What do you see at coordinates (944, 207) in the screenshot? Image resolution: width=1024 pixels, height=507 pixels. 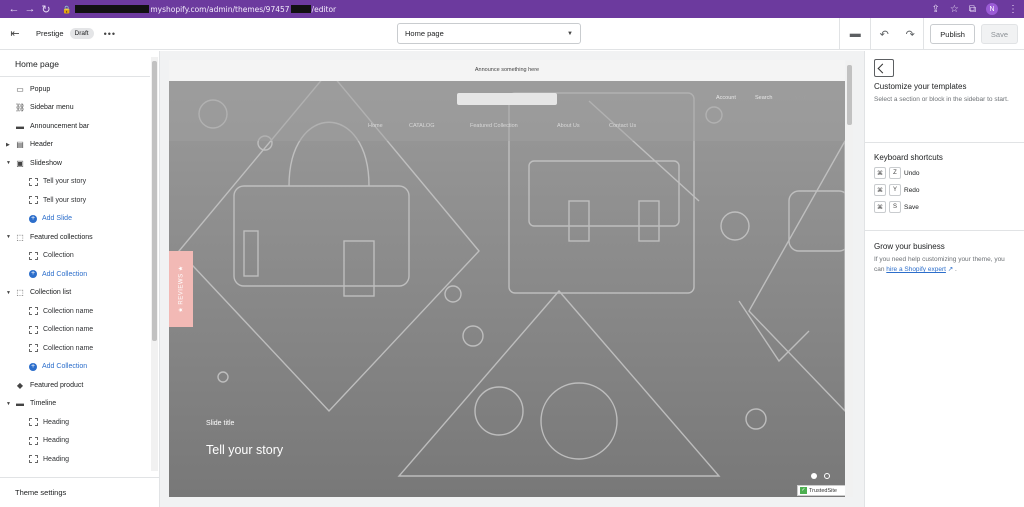 I see `shortcut-row: ⌘ S Save` at bounding box center [944, 207].